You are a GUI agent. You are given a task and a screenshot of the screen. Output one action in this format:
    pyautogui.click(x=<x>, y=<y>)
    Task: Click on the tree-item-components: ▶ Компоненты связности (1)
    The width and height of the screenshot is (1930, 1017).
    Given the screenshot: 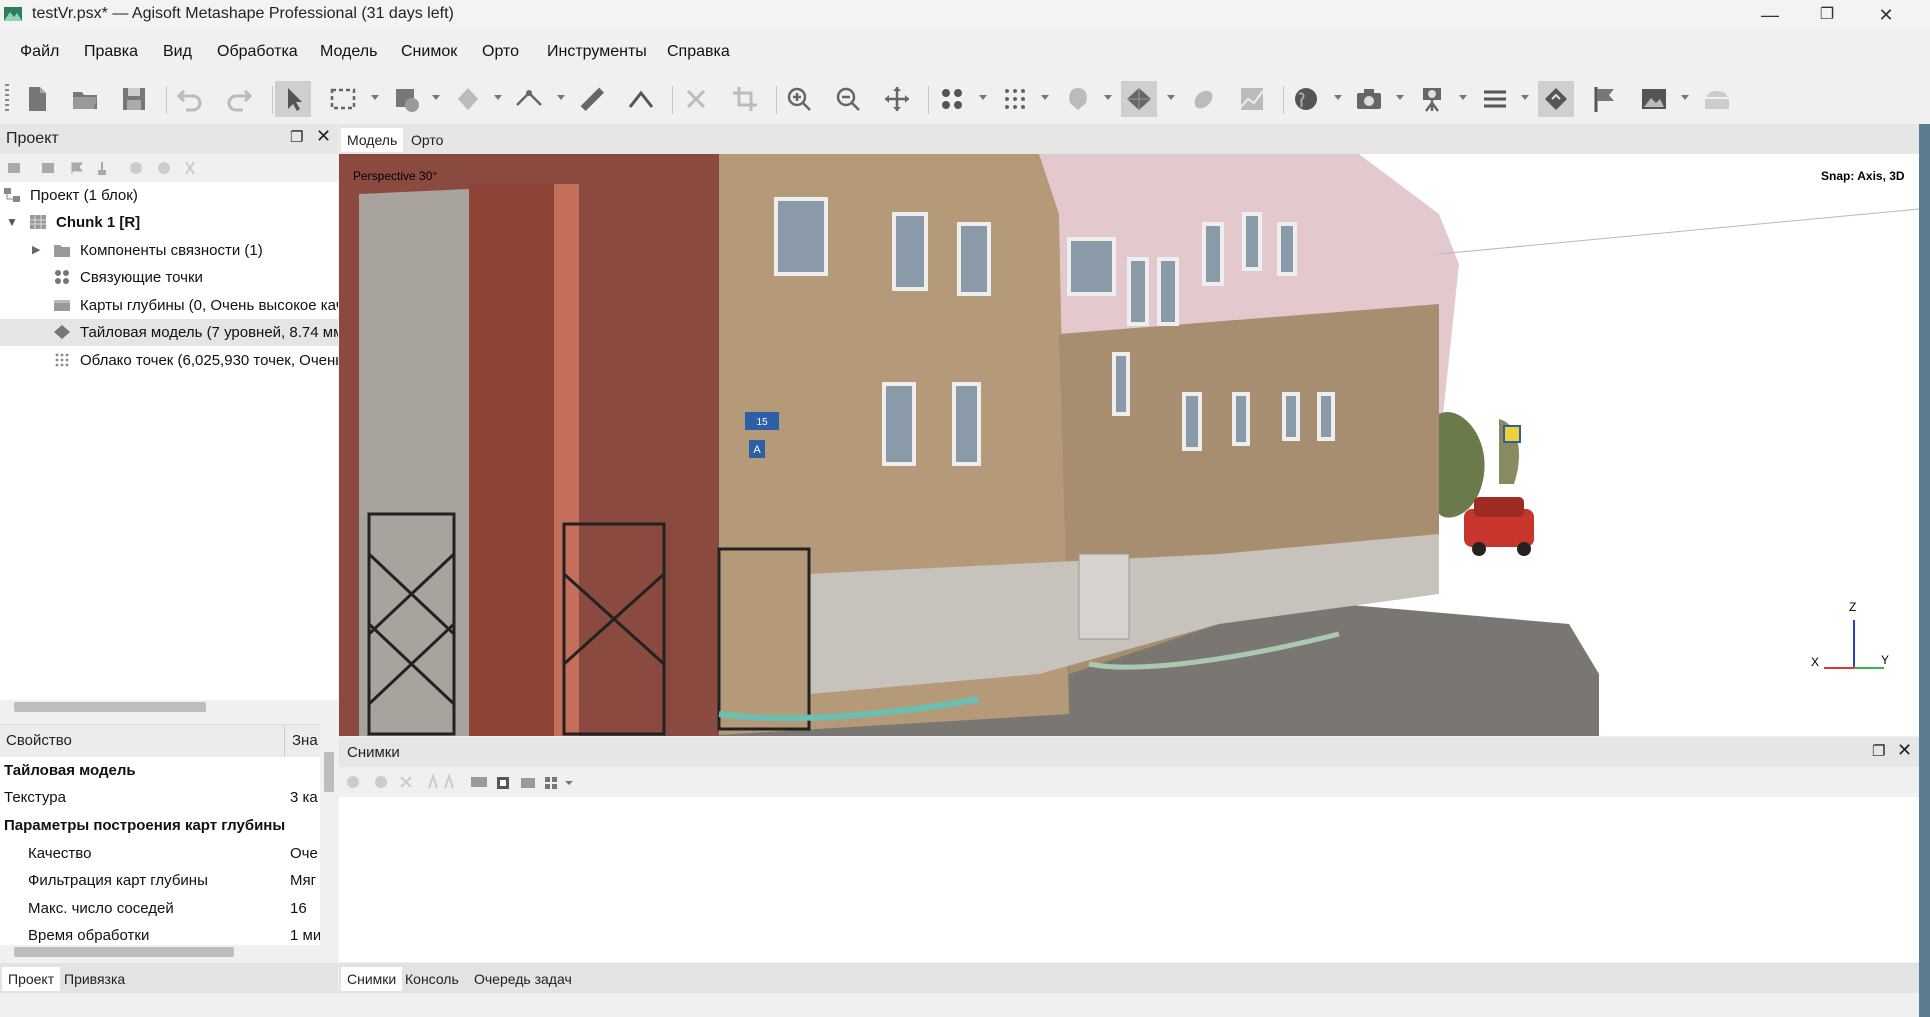 What is the action you would take?
    pyautogui.click(x=169, y=250)
    